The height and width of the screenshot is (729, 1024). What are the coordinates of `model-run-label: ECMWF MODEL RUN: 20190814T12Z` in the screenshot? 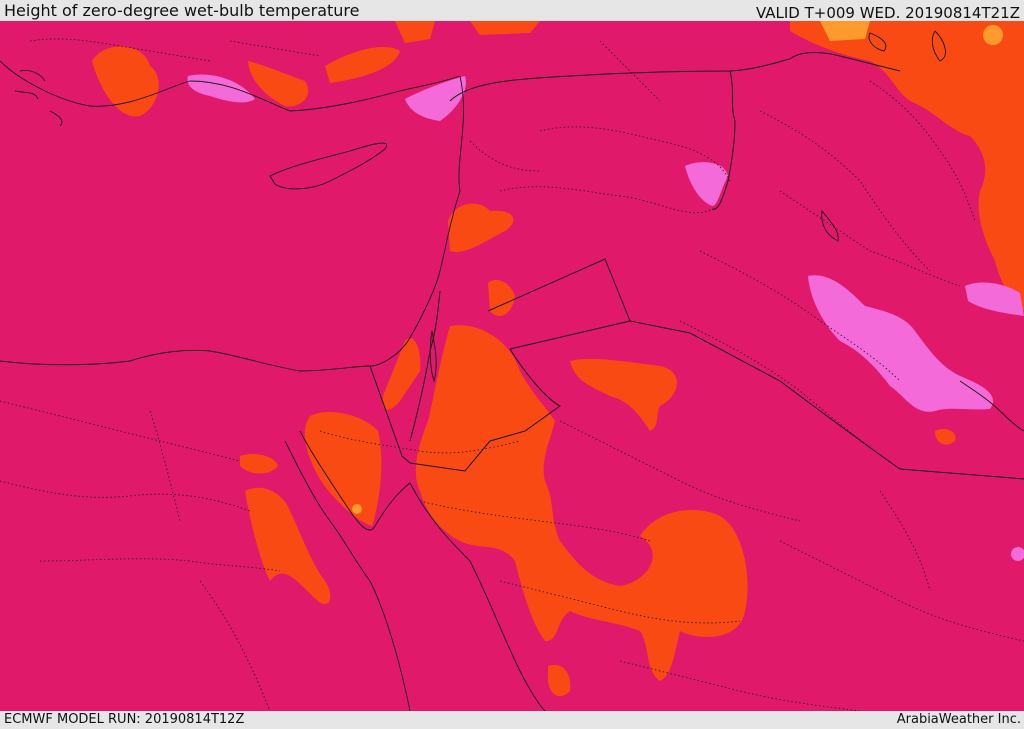 It's located at (124, 719).